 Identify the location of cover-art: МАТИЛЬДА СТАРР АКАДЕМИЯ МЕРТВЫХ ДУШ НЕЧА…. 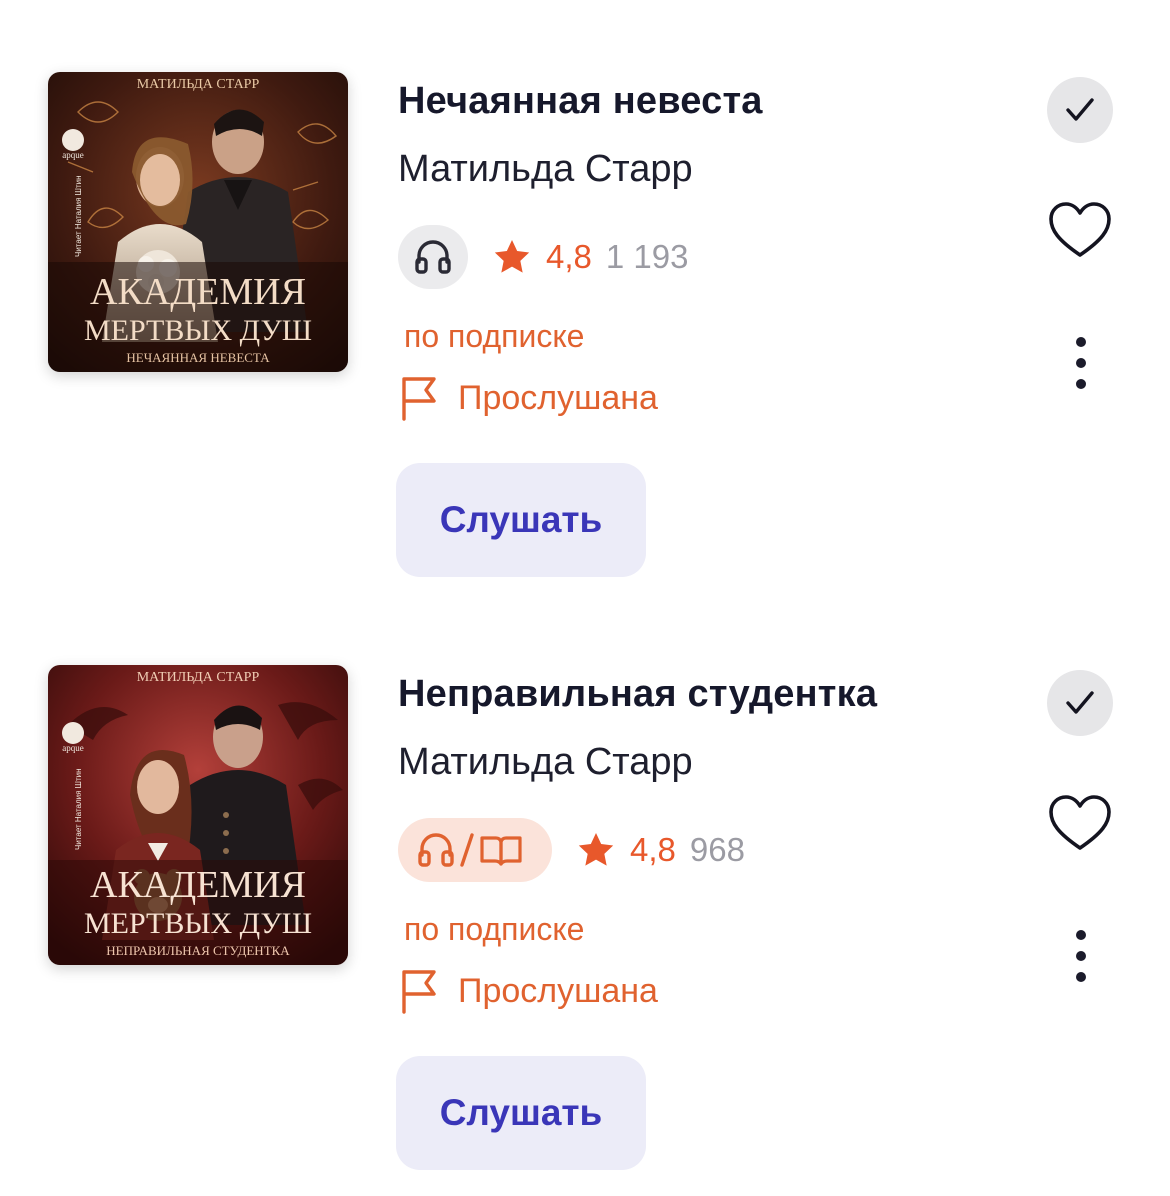
(198, 222).